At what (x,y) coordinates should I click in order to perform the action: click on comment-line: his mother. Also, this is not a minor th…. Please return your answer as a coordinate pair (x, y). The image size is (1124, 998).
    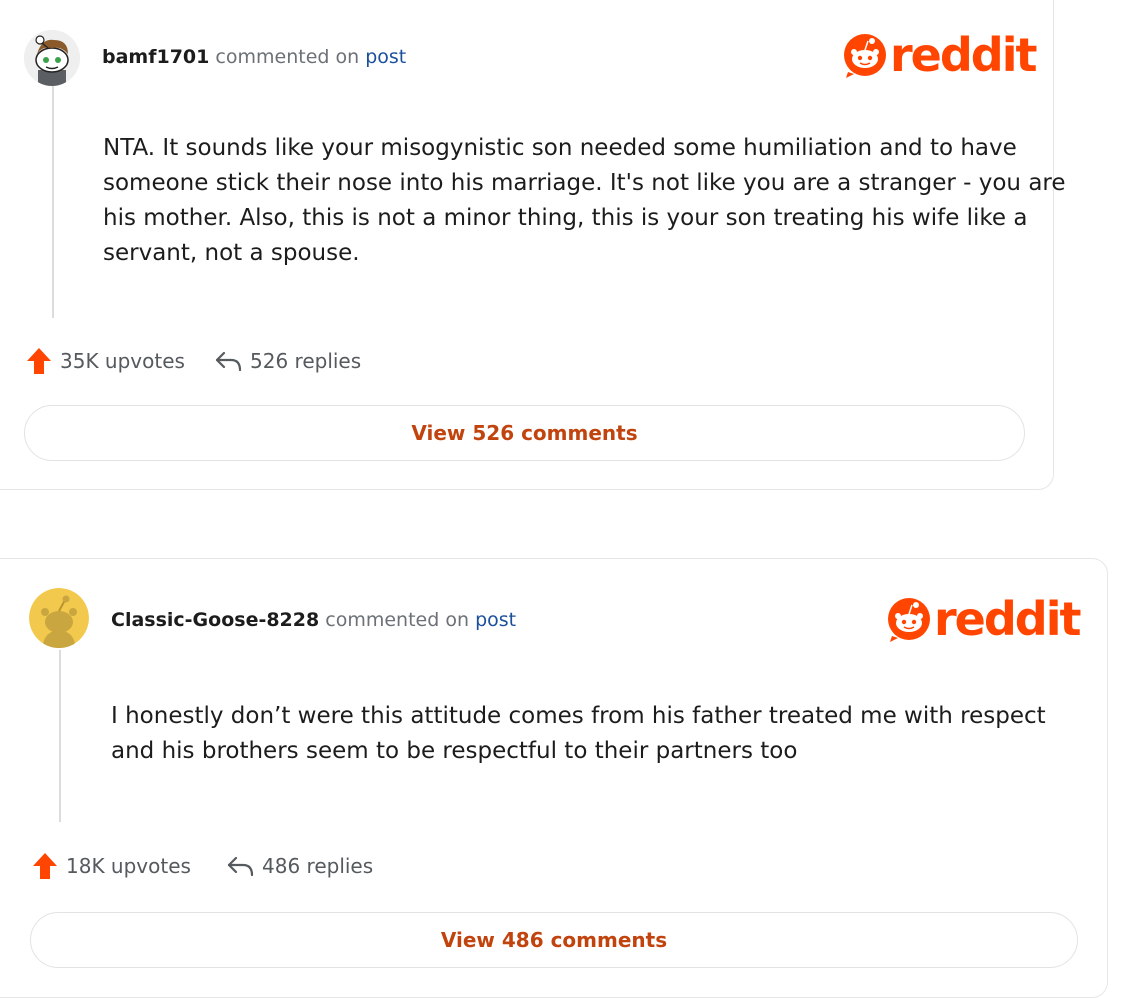
    Looking at the image, I should click on (565, 218).